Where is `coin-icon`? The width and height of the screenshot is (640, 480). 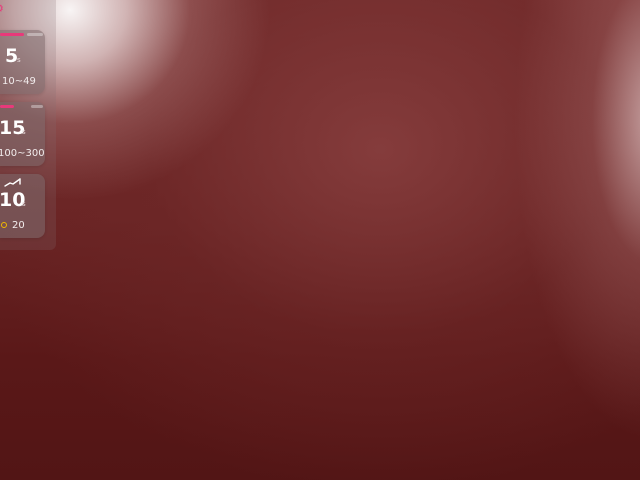
coin-icon is located at coordinates (4, 225).